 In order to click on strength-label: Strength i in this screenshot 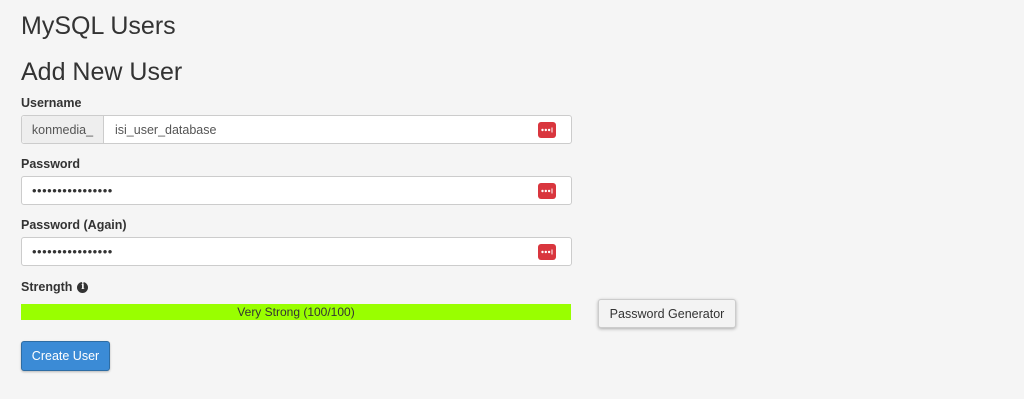, I will do `click(55, 287)`.